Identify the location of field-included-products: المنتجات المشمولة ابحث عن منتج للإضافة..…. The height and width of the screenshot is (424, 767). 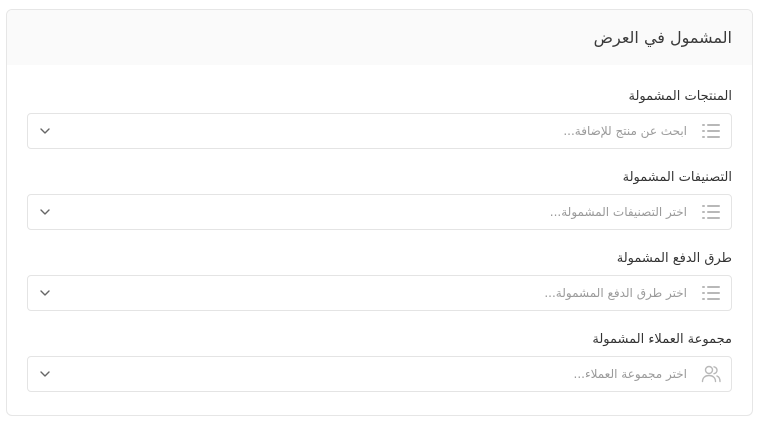
(379, 119).